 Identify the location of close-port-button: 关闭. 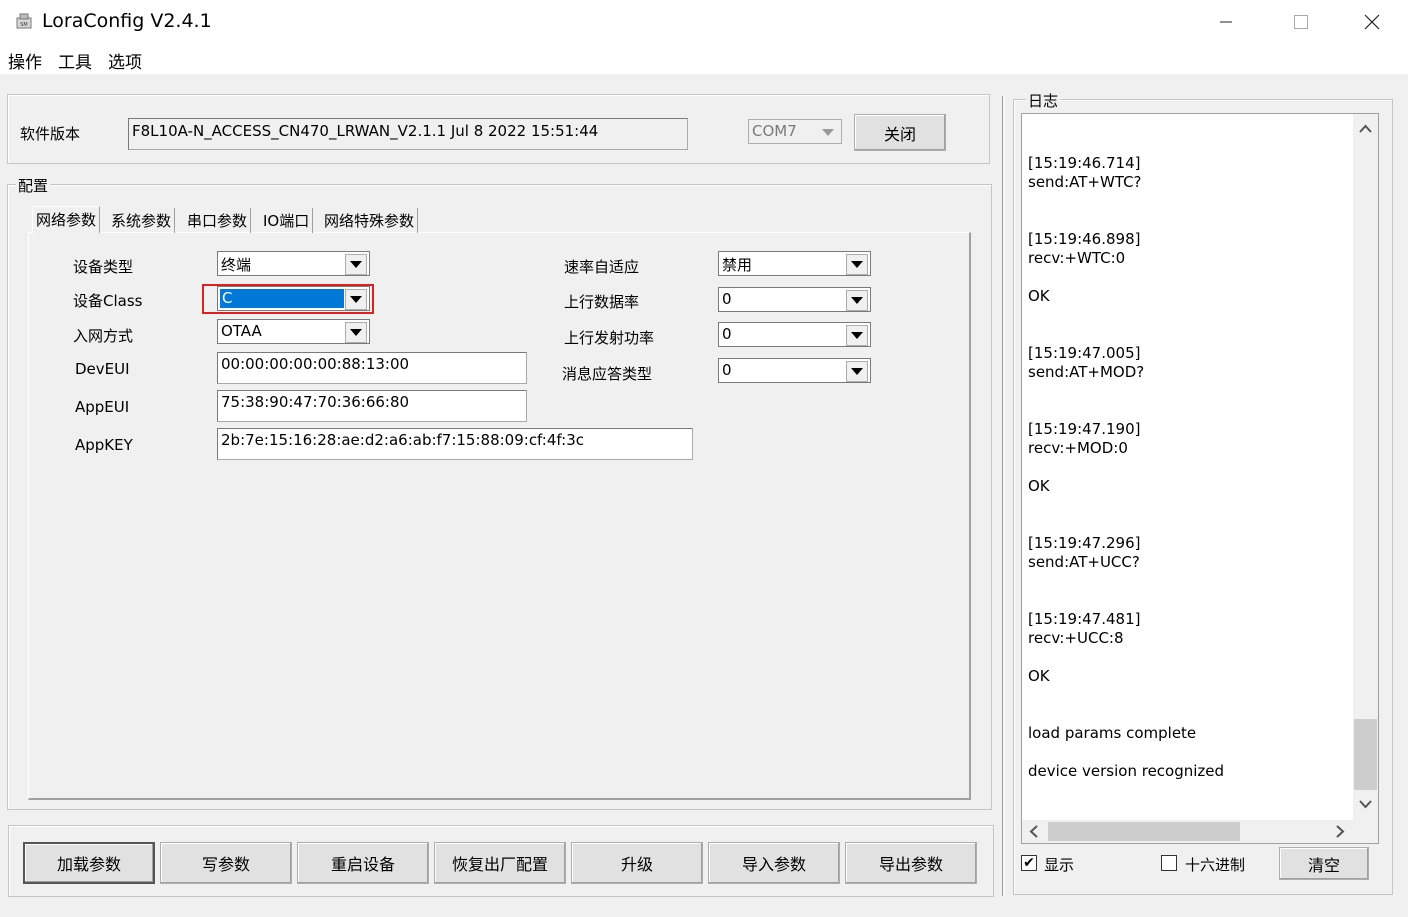
(900, 132).